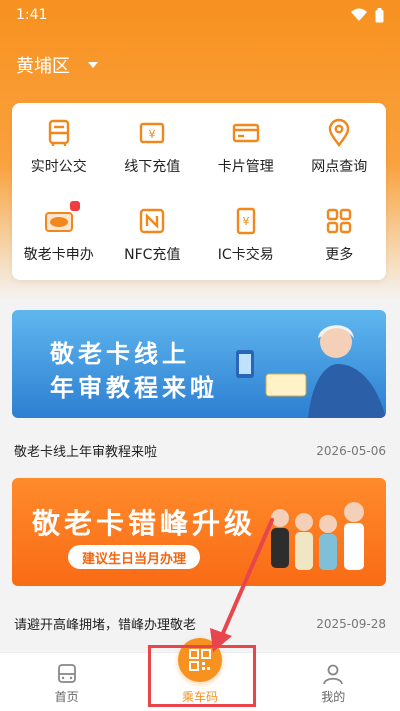  Describe the element at coordinates (75, 206) in the screenshot. I see `new-badge` at that location.